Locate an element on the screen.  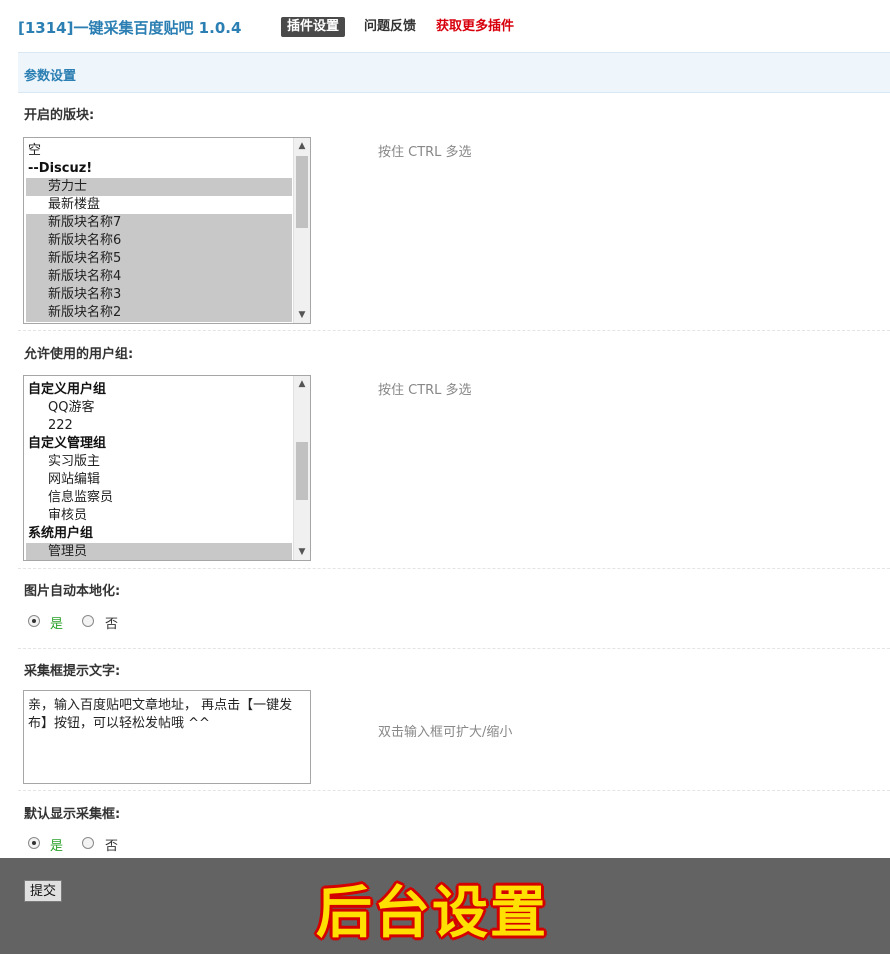
listbox-option: 新版块名称7 is located at coordinates (159, 223).